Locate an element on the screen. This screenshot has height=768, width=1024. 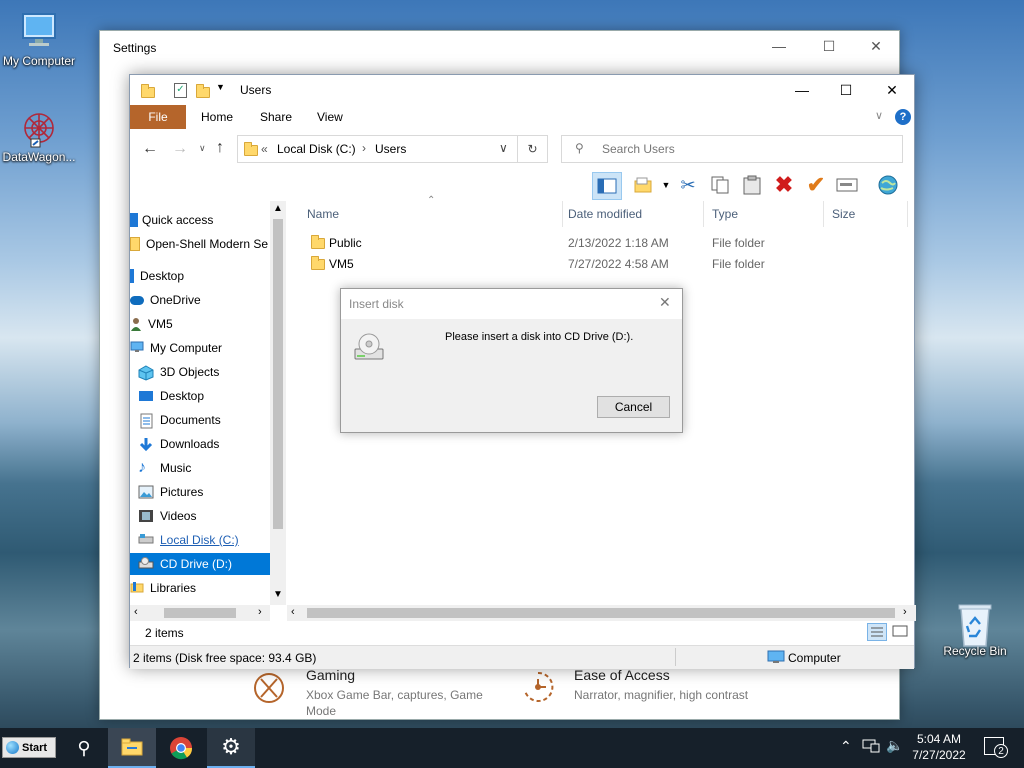
preview-pane-icon is located at coordinates (607, 186).